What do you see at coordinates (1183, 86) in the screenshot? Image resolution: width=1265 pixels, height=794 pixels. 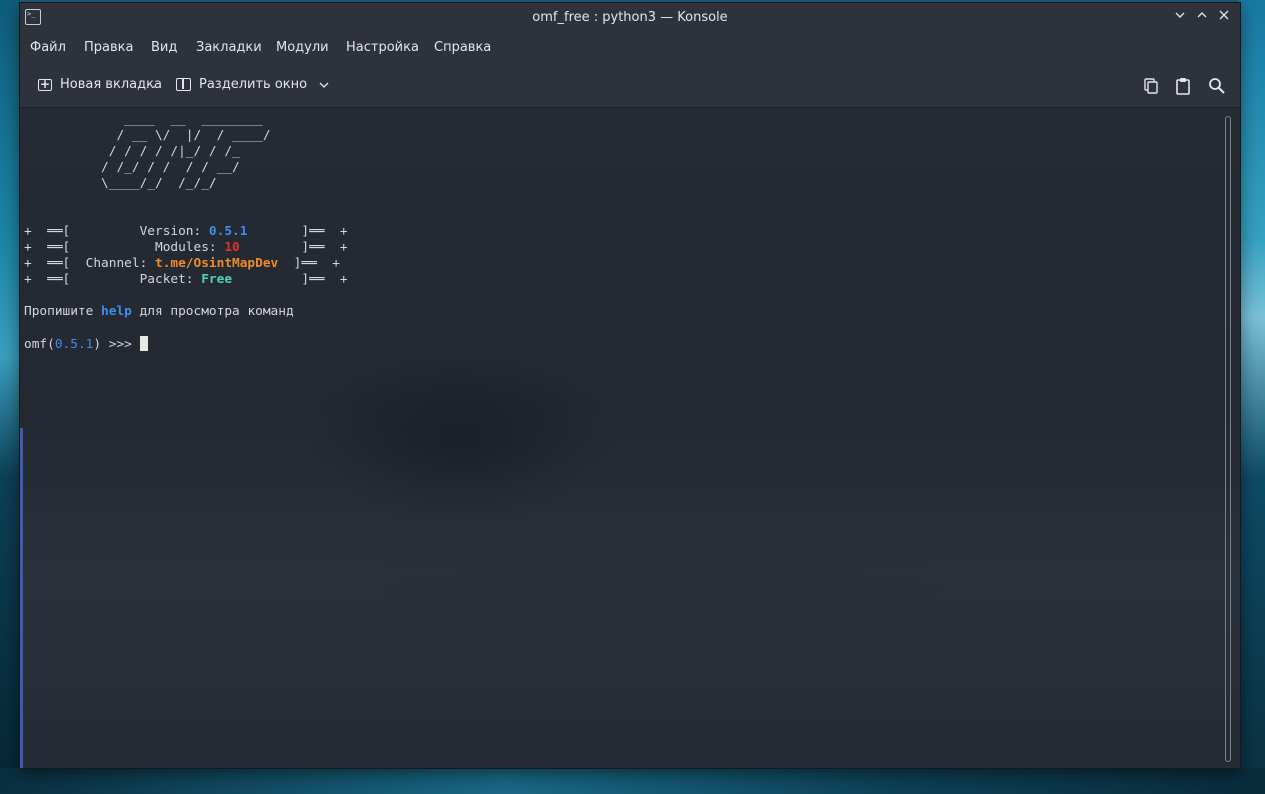 I see `paste-icon` at bounding box center [1183, 86].